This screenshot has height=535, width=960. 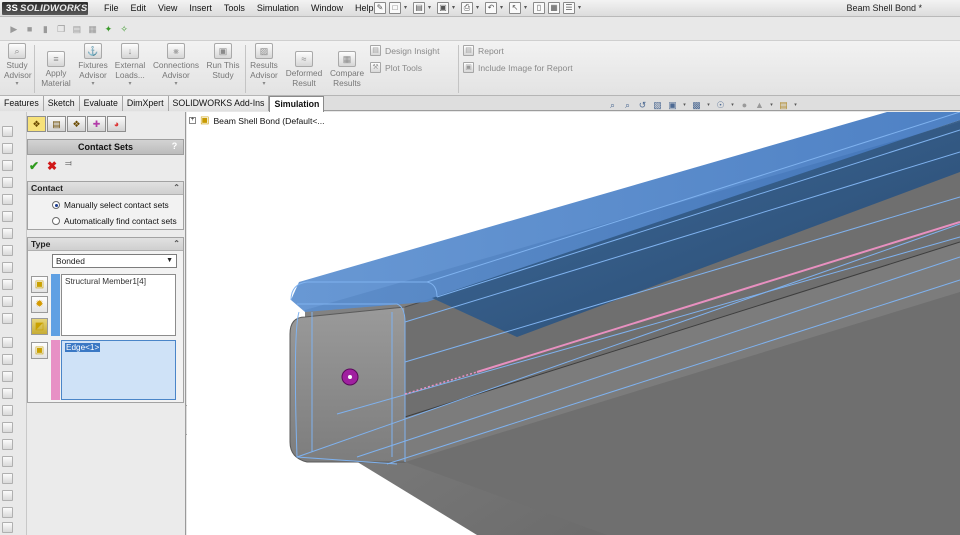 What do you see at coordinates (30, 29) in the screenshot?
I see `stop-icon: ■` at bounding box center [30, 29].